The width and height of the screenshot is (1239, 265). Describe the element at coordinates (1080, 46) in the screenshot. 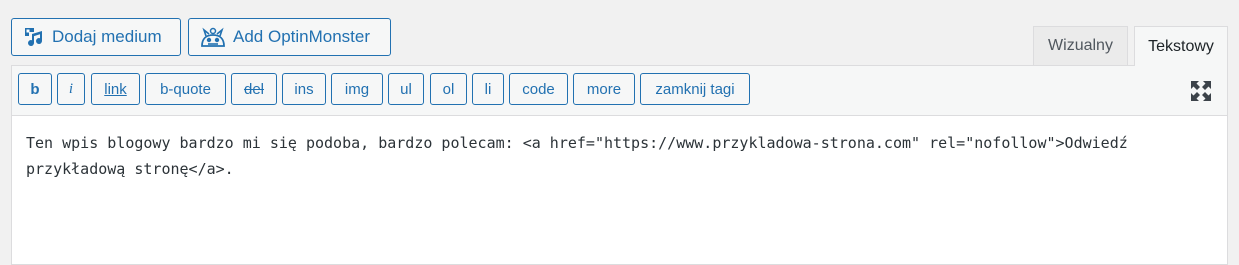

I see `tab-visual: Wizualny` at that location.